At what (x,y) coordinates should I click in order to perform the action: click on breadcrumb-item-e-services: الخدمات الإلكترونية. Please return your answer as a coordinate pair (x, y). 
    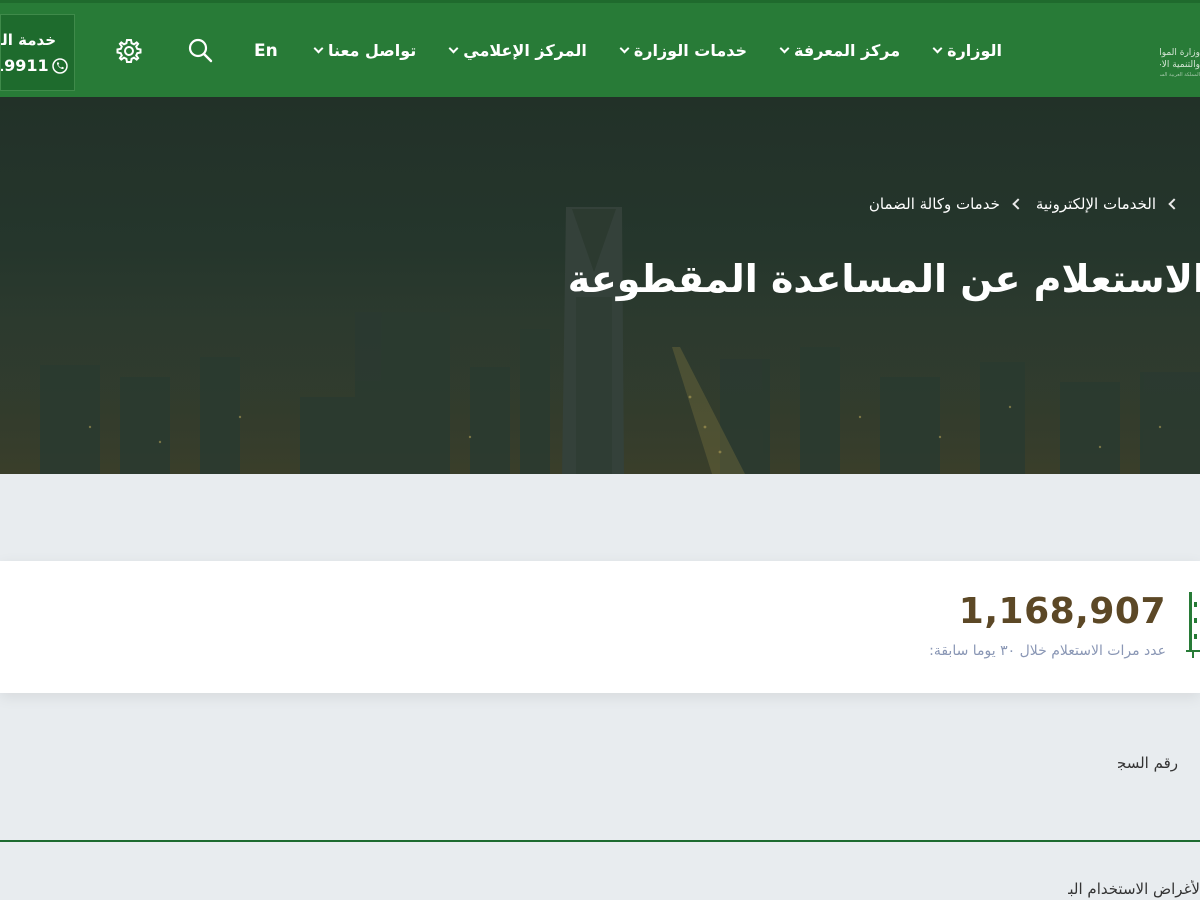
    Looking at the image, I should click on (1096, 204).